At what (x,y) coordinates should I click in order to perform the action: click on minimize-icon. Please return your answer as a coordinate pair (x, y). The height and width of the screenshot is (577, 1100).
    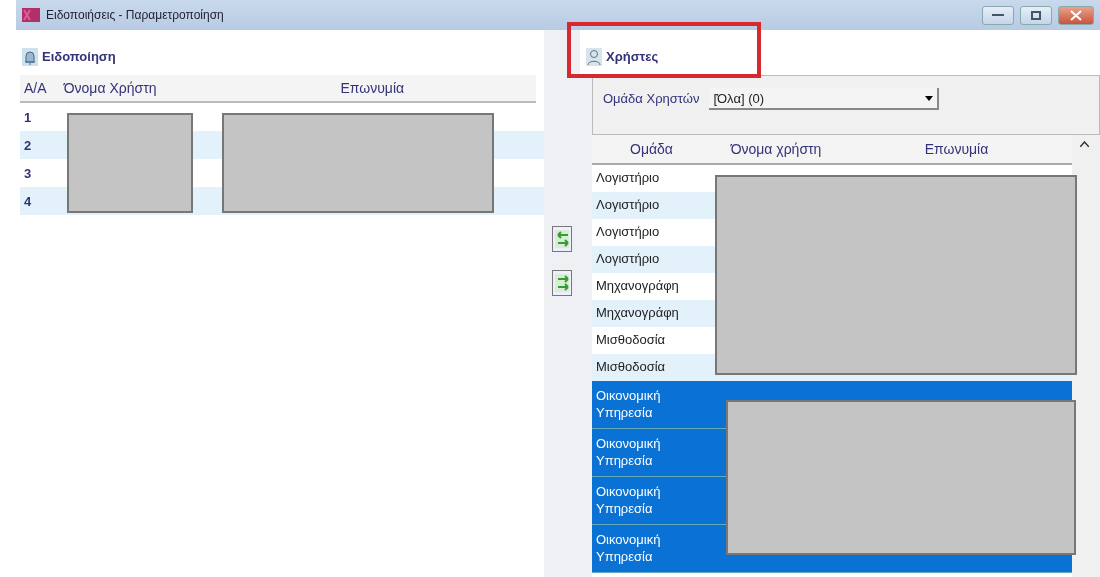
    Looking at the image, I should click on (998, 15).